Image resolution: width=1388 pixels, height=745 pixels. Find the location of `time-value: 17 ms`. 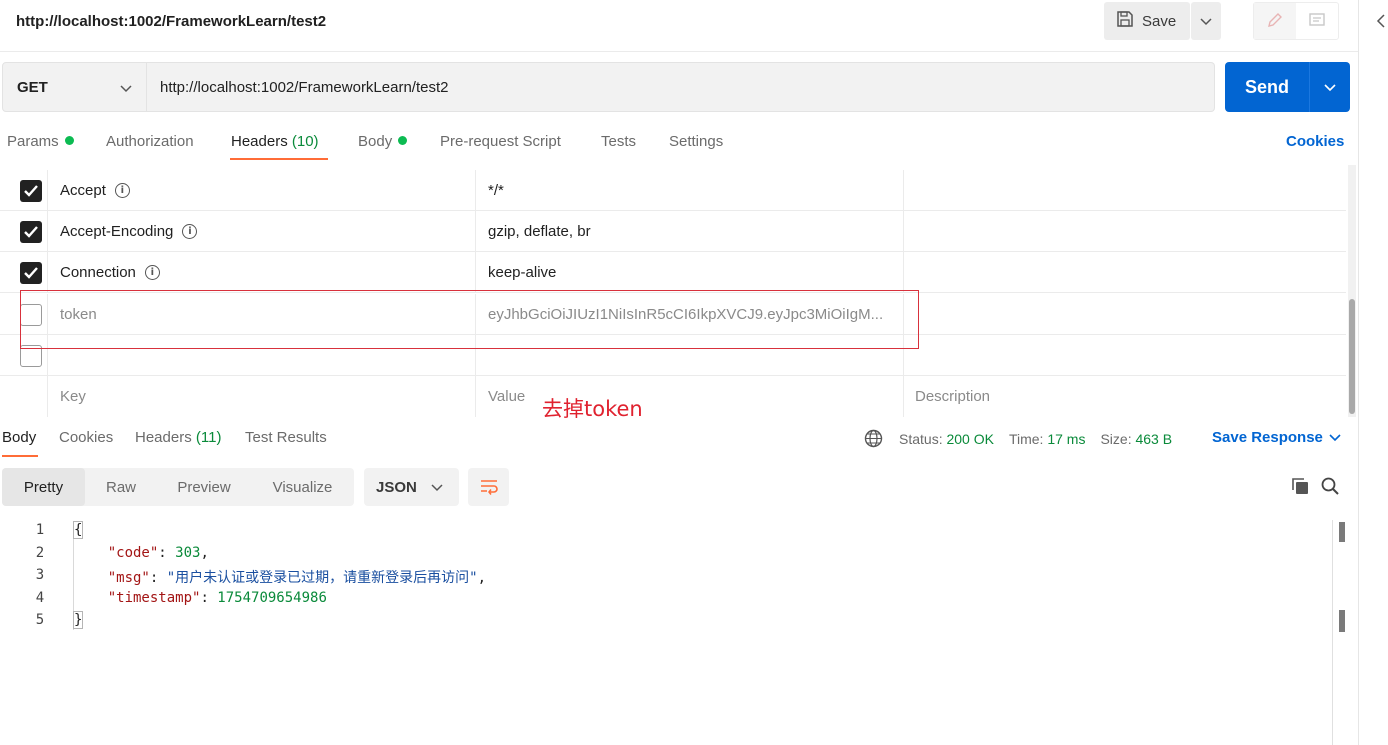

time-value: 17 ms is located at coordinates (1066, 439).